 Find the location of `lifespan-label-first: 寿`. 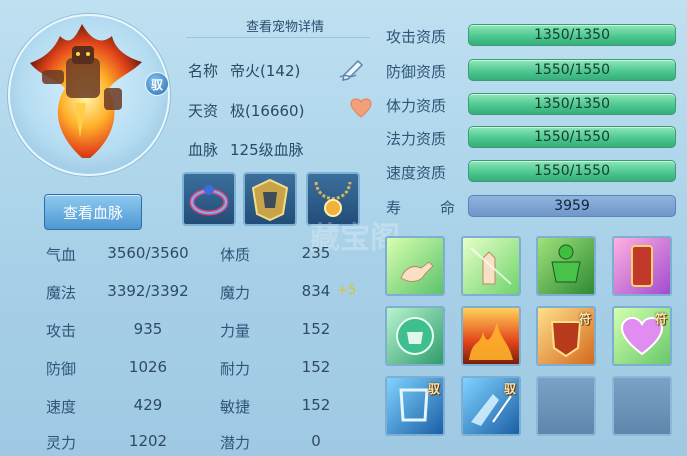

lifespan-label-first: 寿 is located at coordinates (394, 208).